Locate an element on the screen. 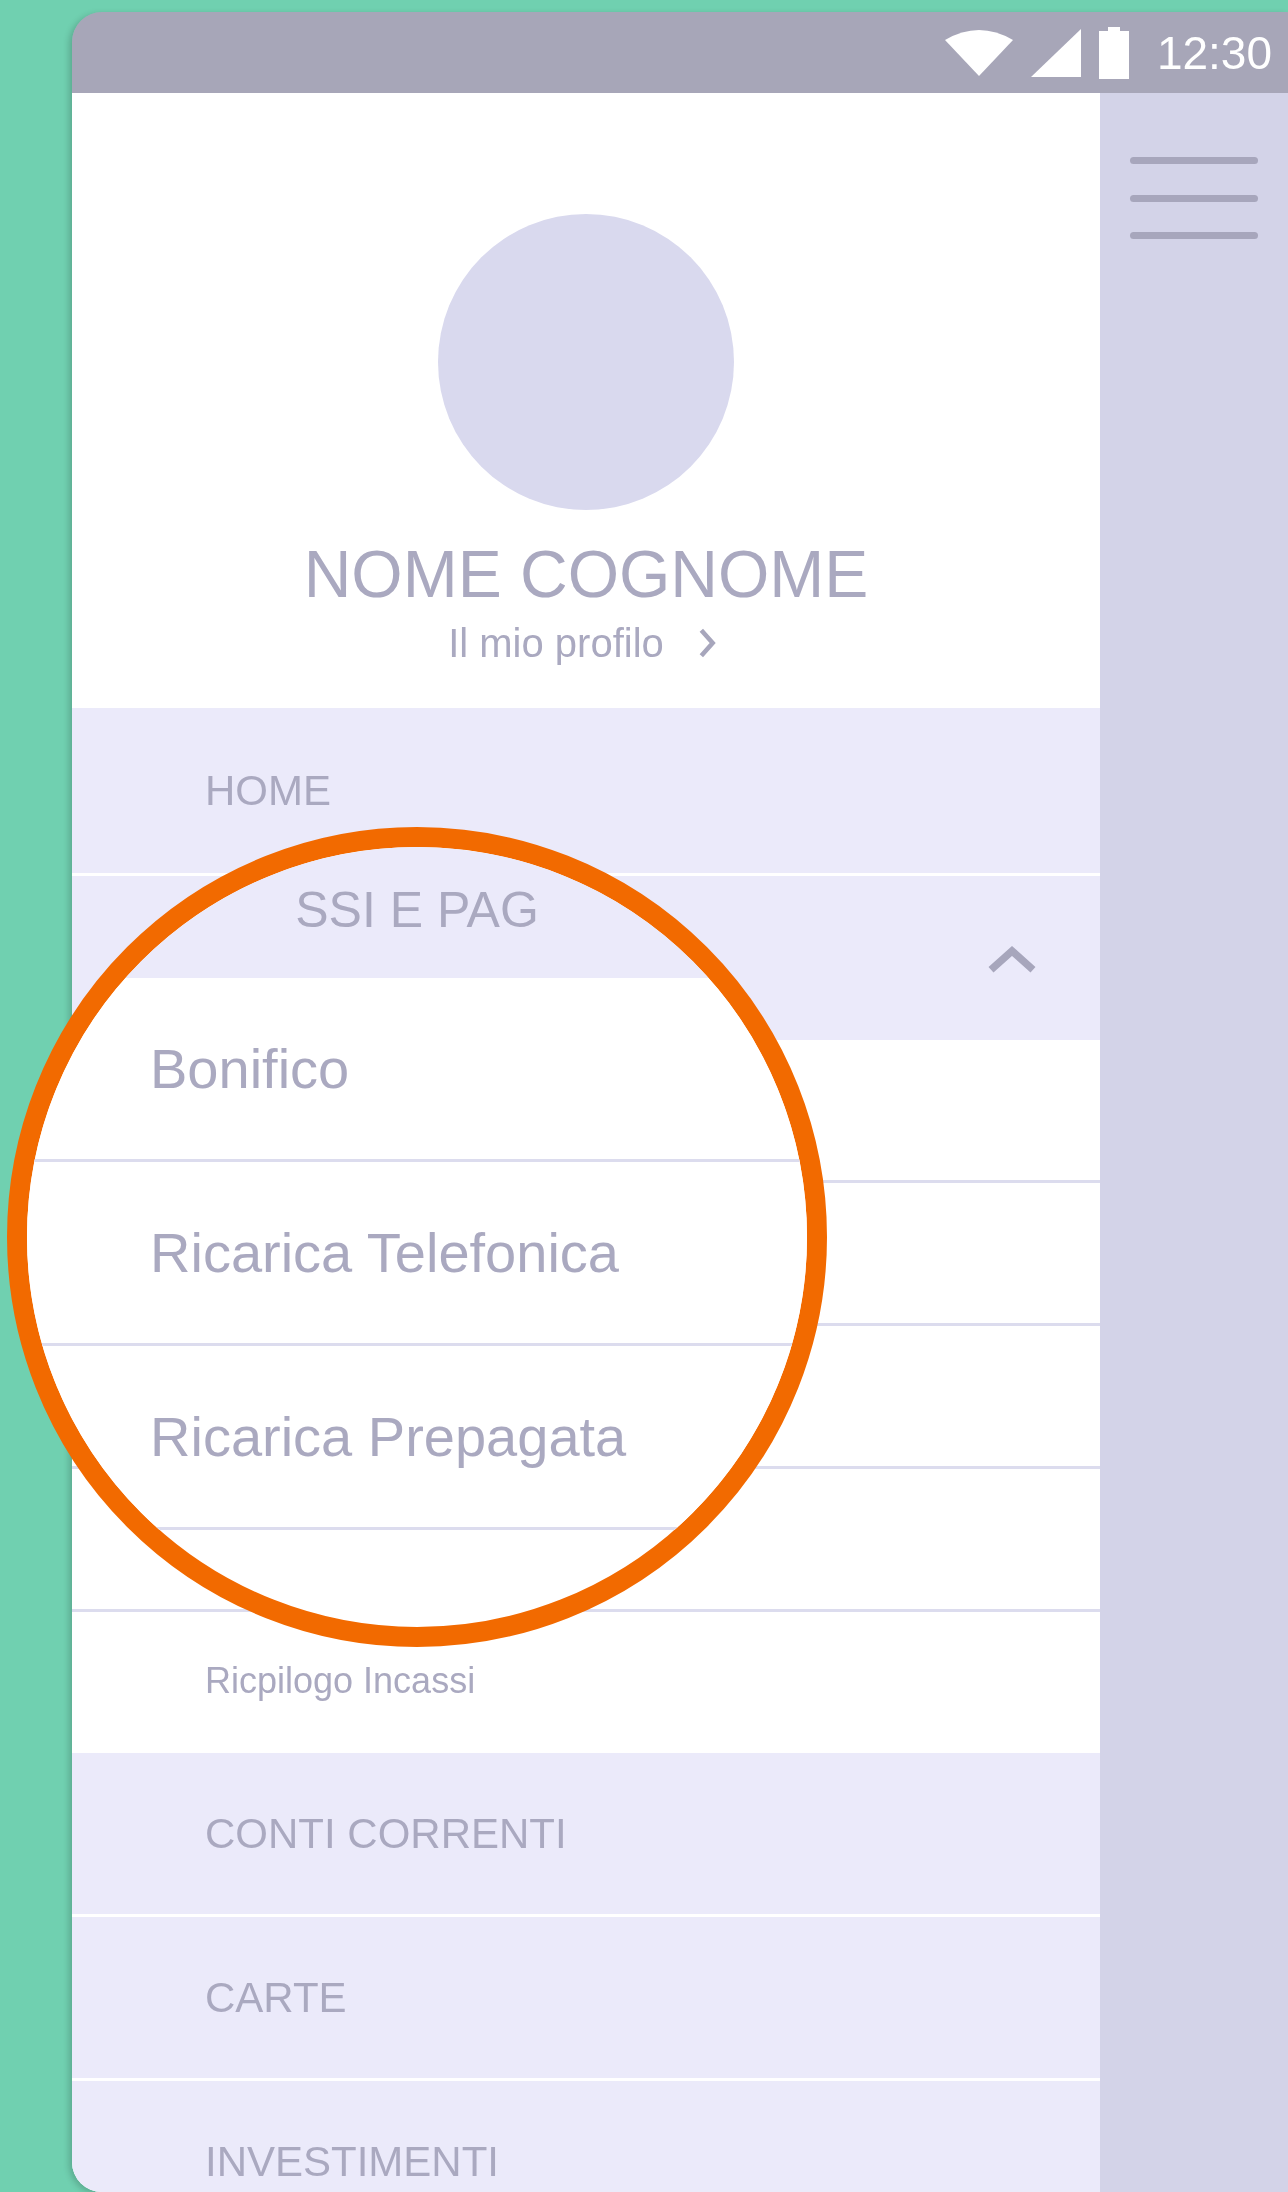 The height and width of the screenshot is (2192, 1288). menu-heading-fragment: SSI E PAG is located at coordinates (417, 910).